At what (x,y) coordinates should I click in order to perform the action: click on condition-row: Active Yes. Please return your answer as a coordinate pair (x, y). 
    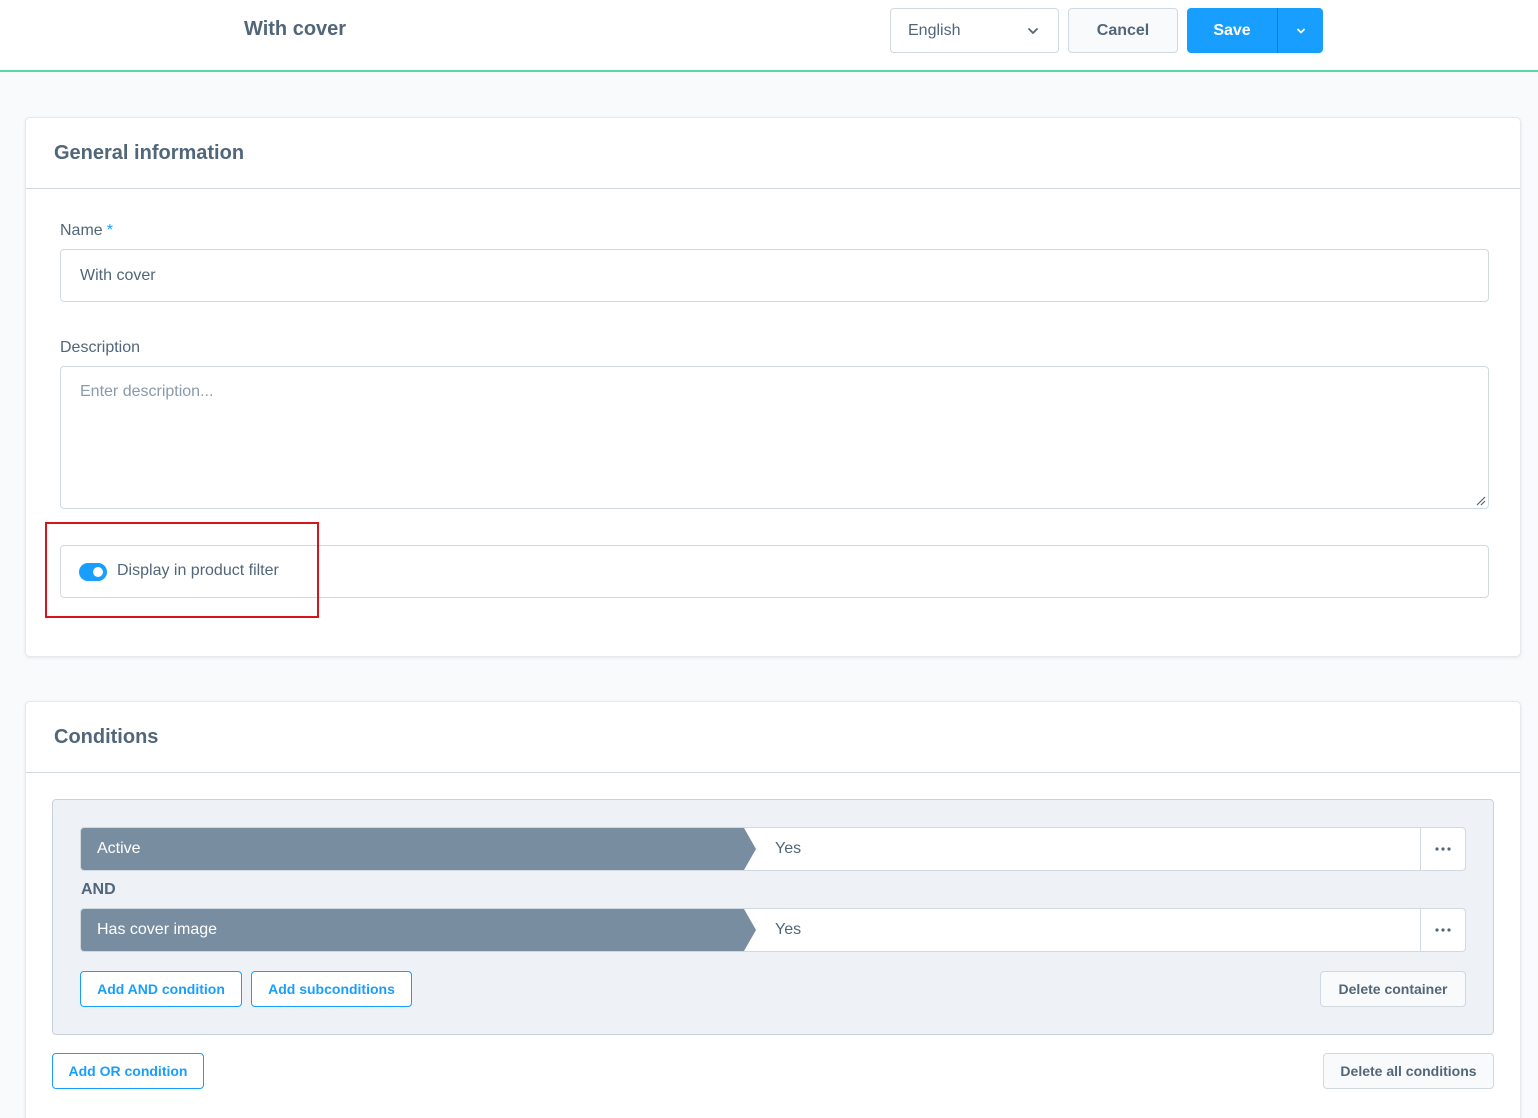
    Looking at the image, I should click on (773, 849).